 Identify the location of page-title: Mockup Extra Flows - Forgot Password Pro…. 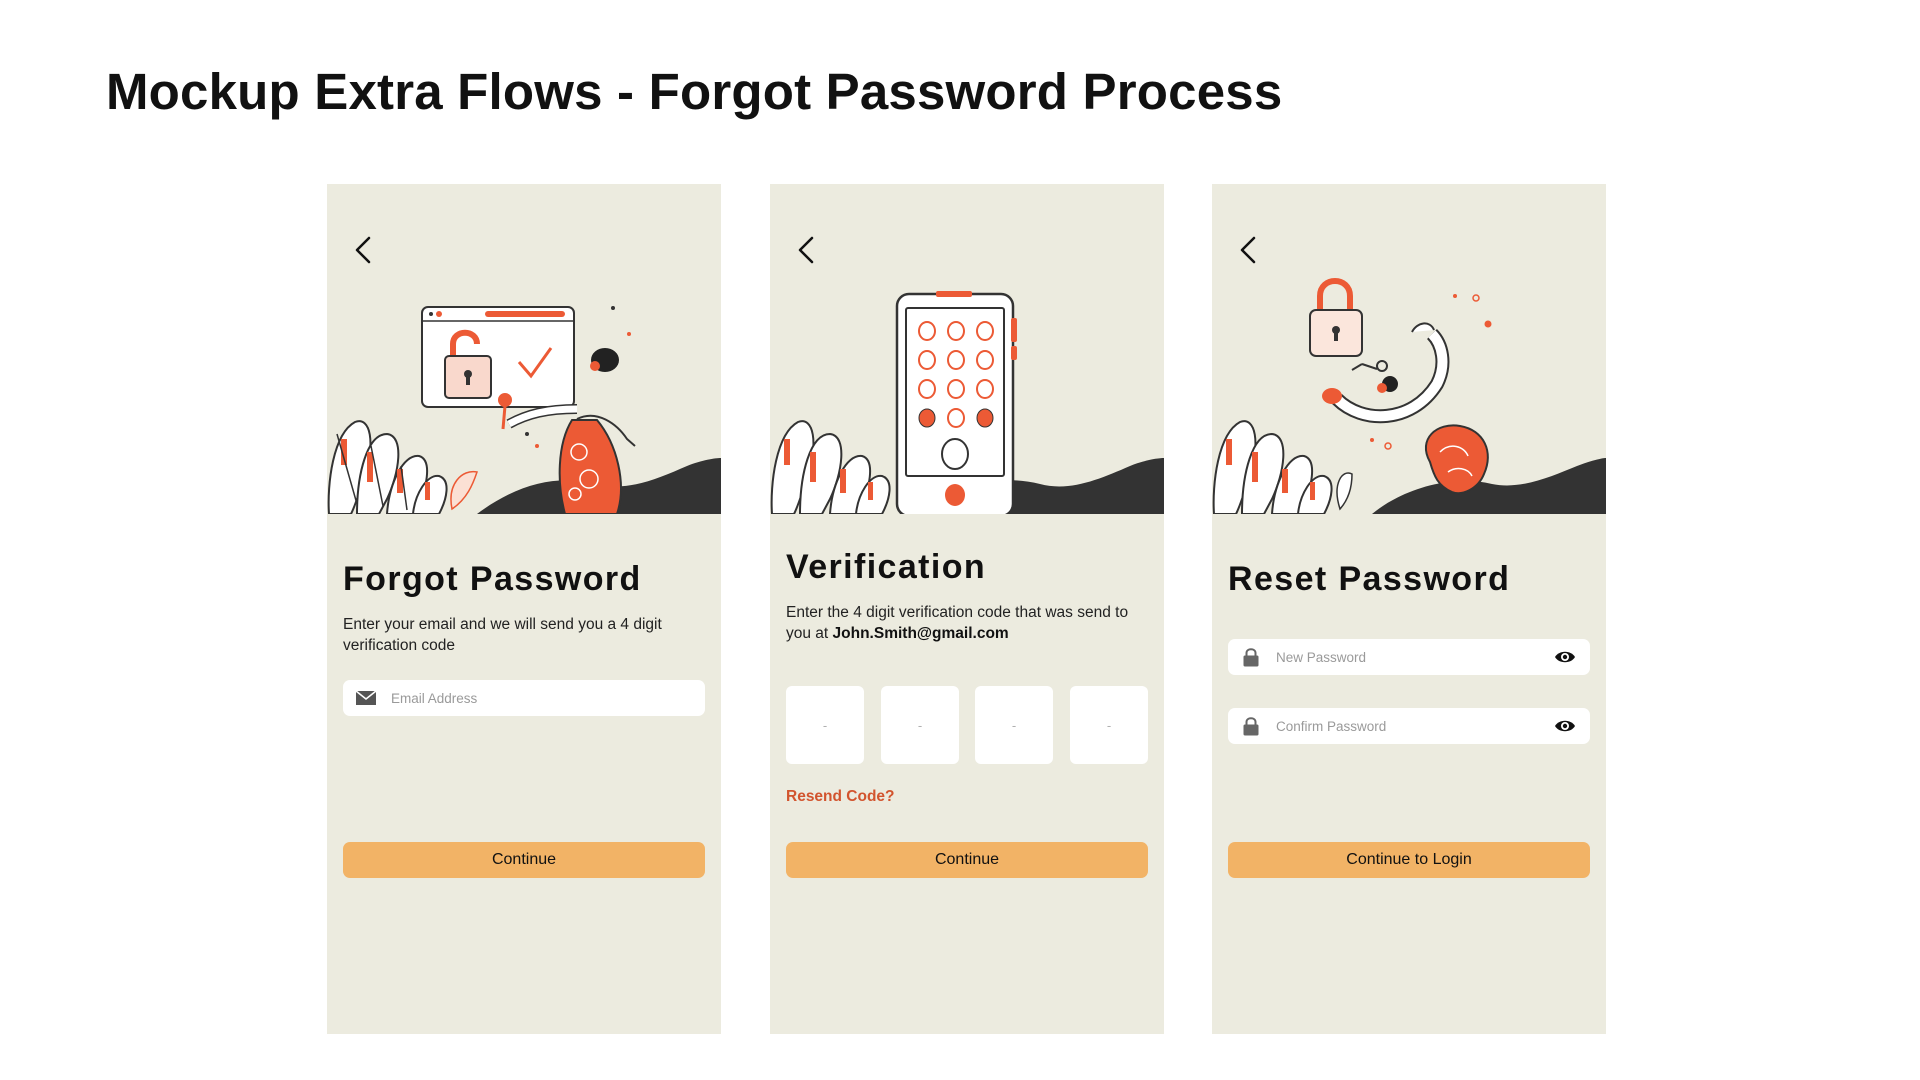
(694, 91).